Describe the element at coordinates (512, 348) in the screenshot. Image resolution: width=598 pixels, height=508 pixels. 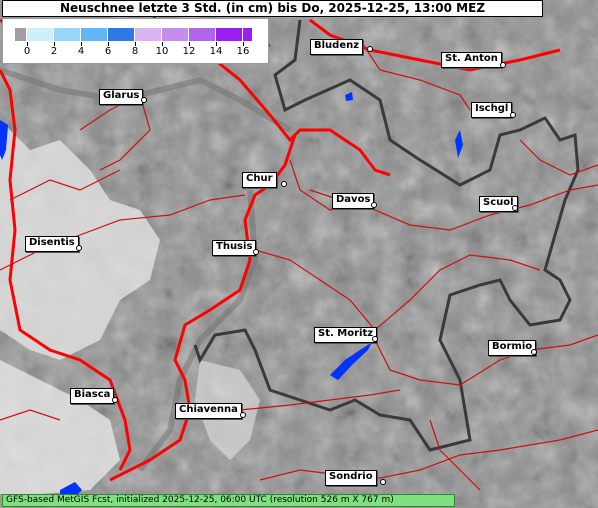
I see `city-label-bormio: Bormio` at that location.